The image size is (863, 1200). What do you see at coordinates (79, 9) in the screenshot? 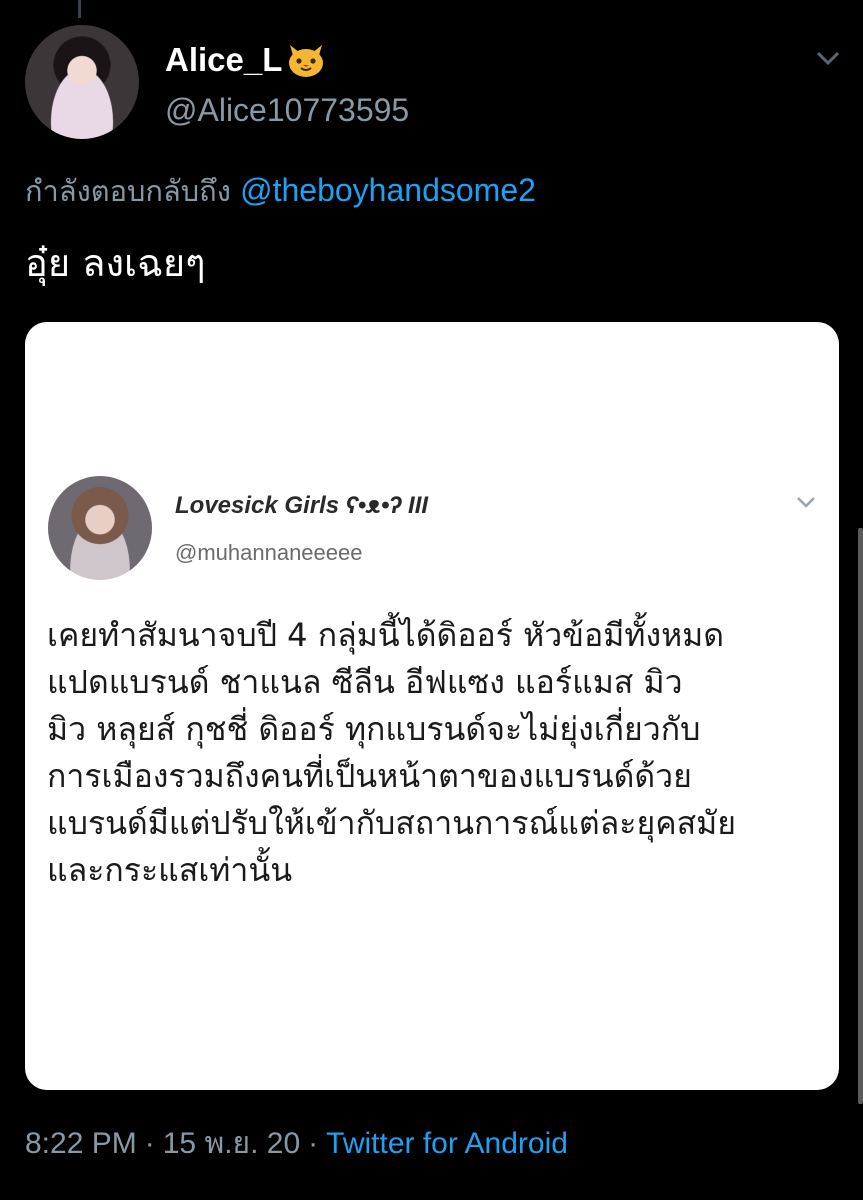
I see `thread-connector-line` at bounding box center [79, 9].